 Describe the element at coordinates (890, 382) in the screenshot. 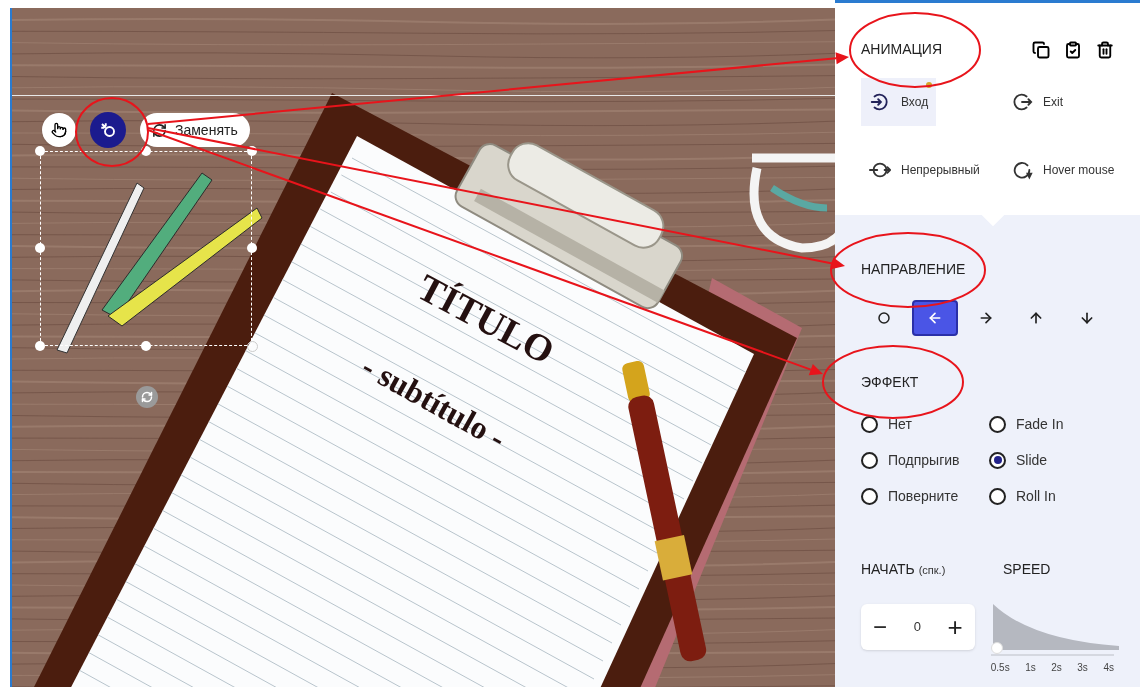

I see `effect-heading: ЭФФЕКТ` at that location.